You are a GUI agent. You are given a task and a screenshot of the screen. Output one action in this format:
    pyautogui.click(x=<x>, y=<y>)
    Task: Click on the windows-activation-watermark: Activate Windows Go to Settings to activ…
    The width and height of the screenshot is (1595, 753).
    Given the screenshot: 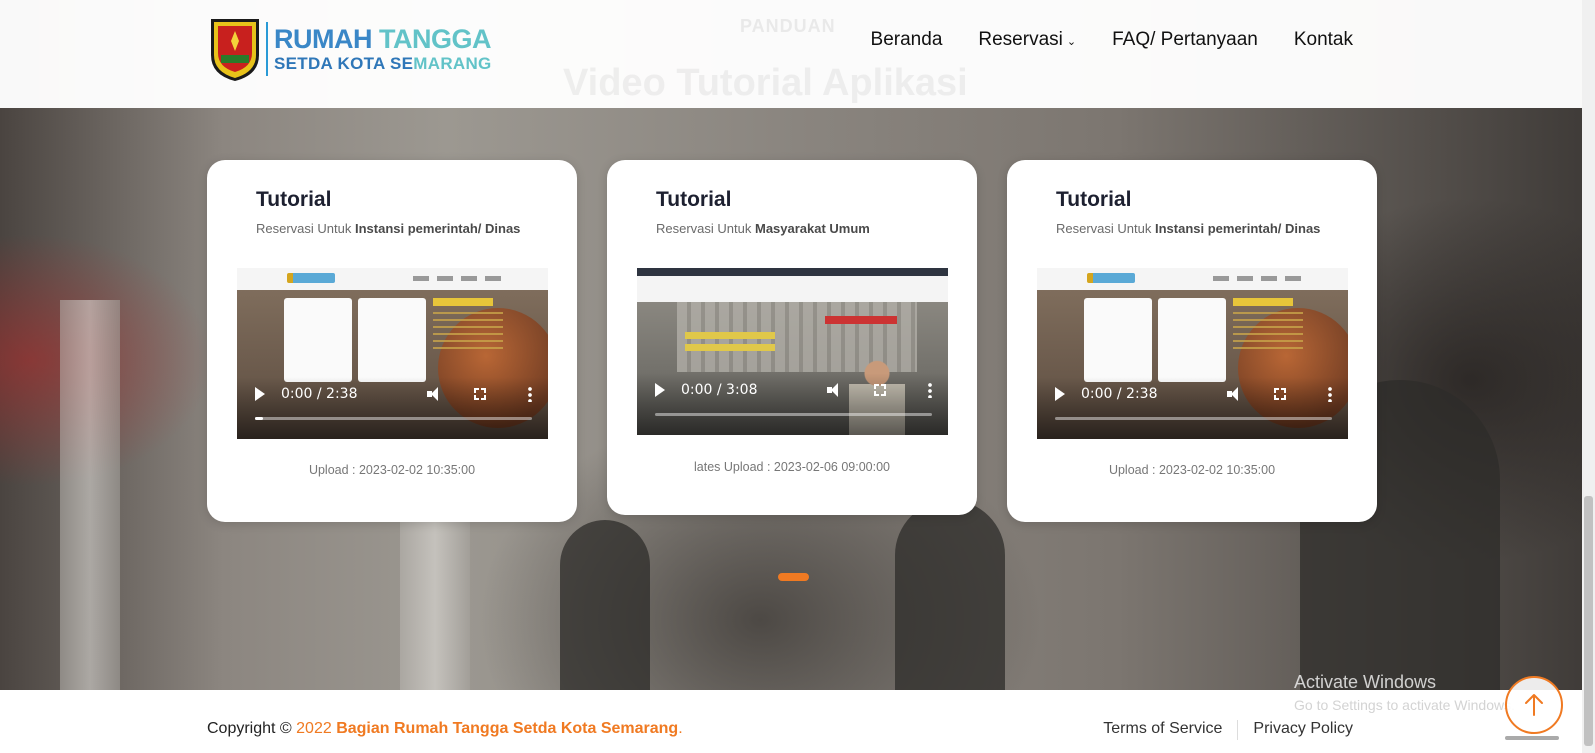 What is the action you would take?
    pyautogui.click(x=1404, y=692)
    